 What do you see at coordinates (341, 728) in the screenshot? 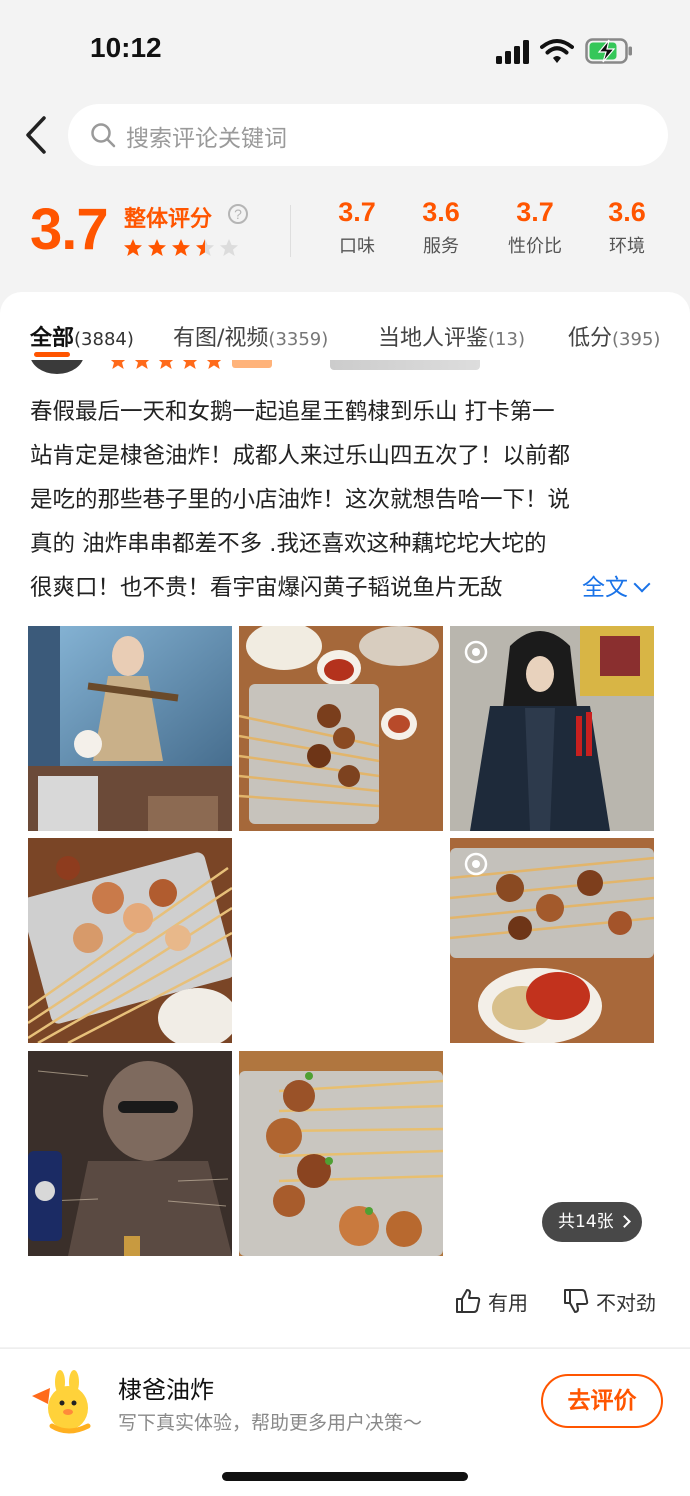
I see `photo-skewers-tray-sauce` at bounding box center [341, 728].